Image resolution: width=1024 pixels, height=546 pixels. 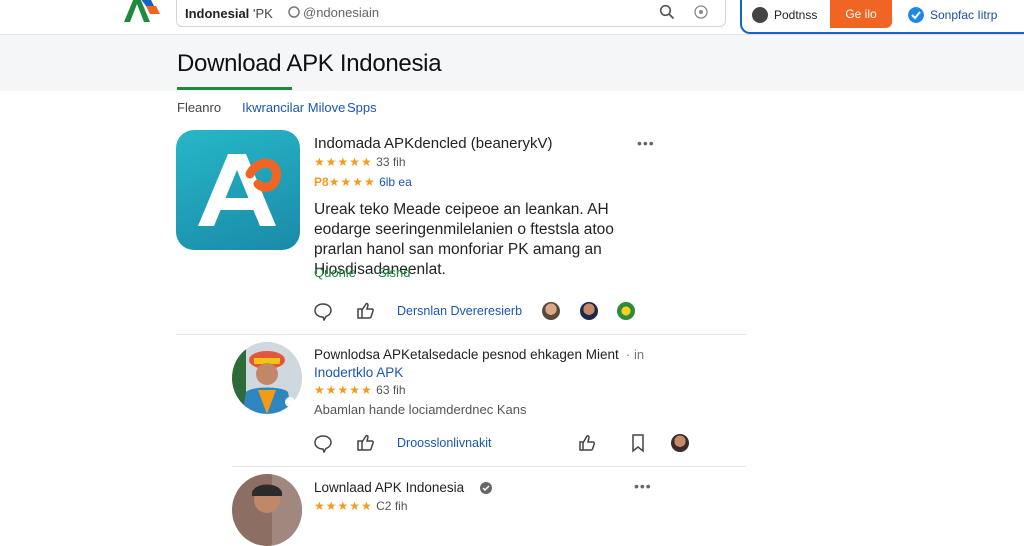 What do you see at coordinates (916, 15) in the screenshot?
I see `help-icon` at bounding box center [916, 15].